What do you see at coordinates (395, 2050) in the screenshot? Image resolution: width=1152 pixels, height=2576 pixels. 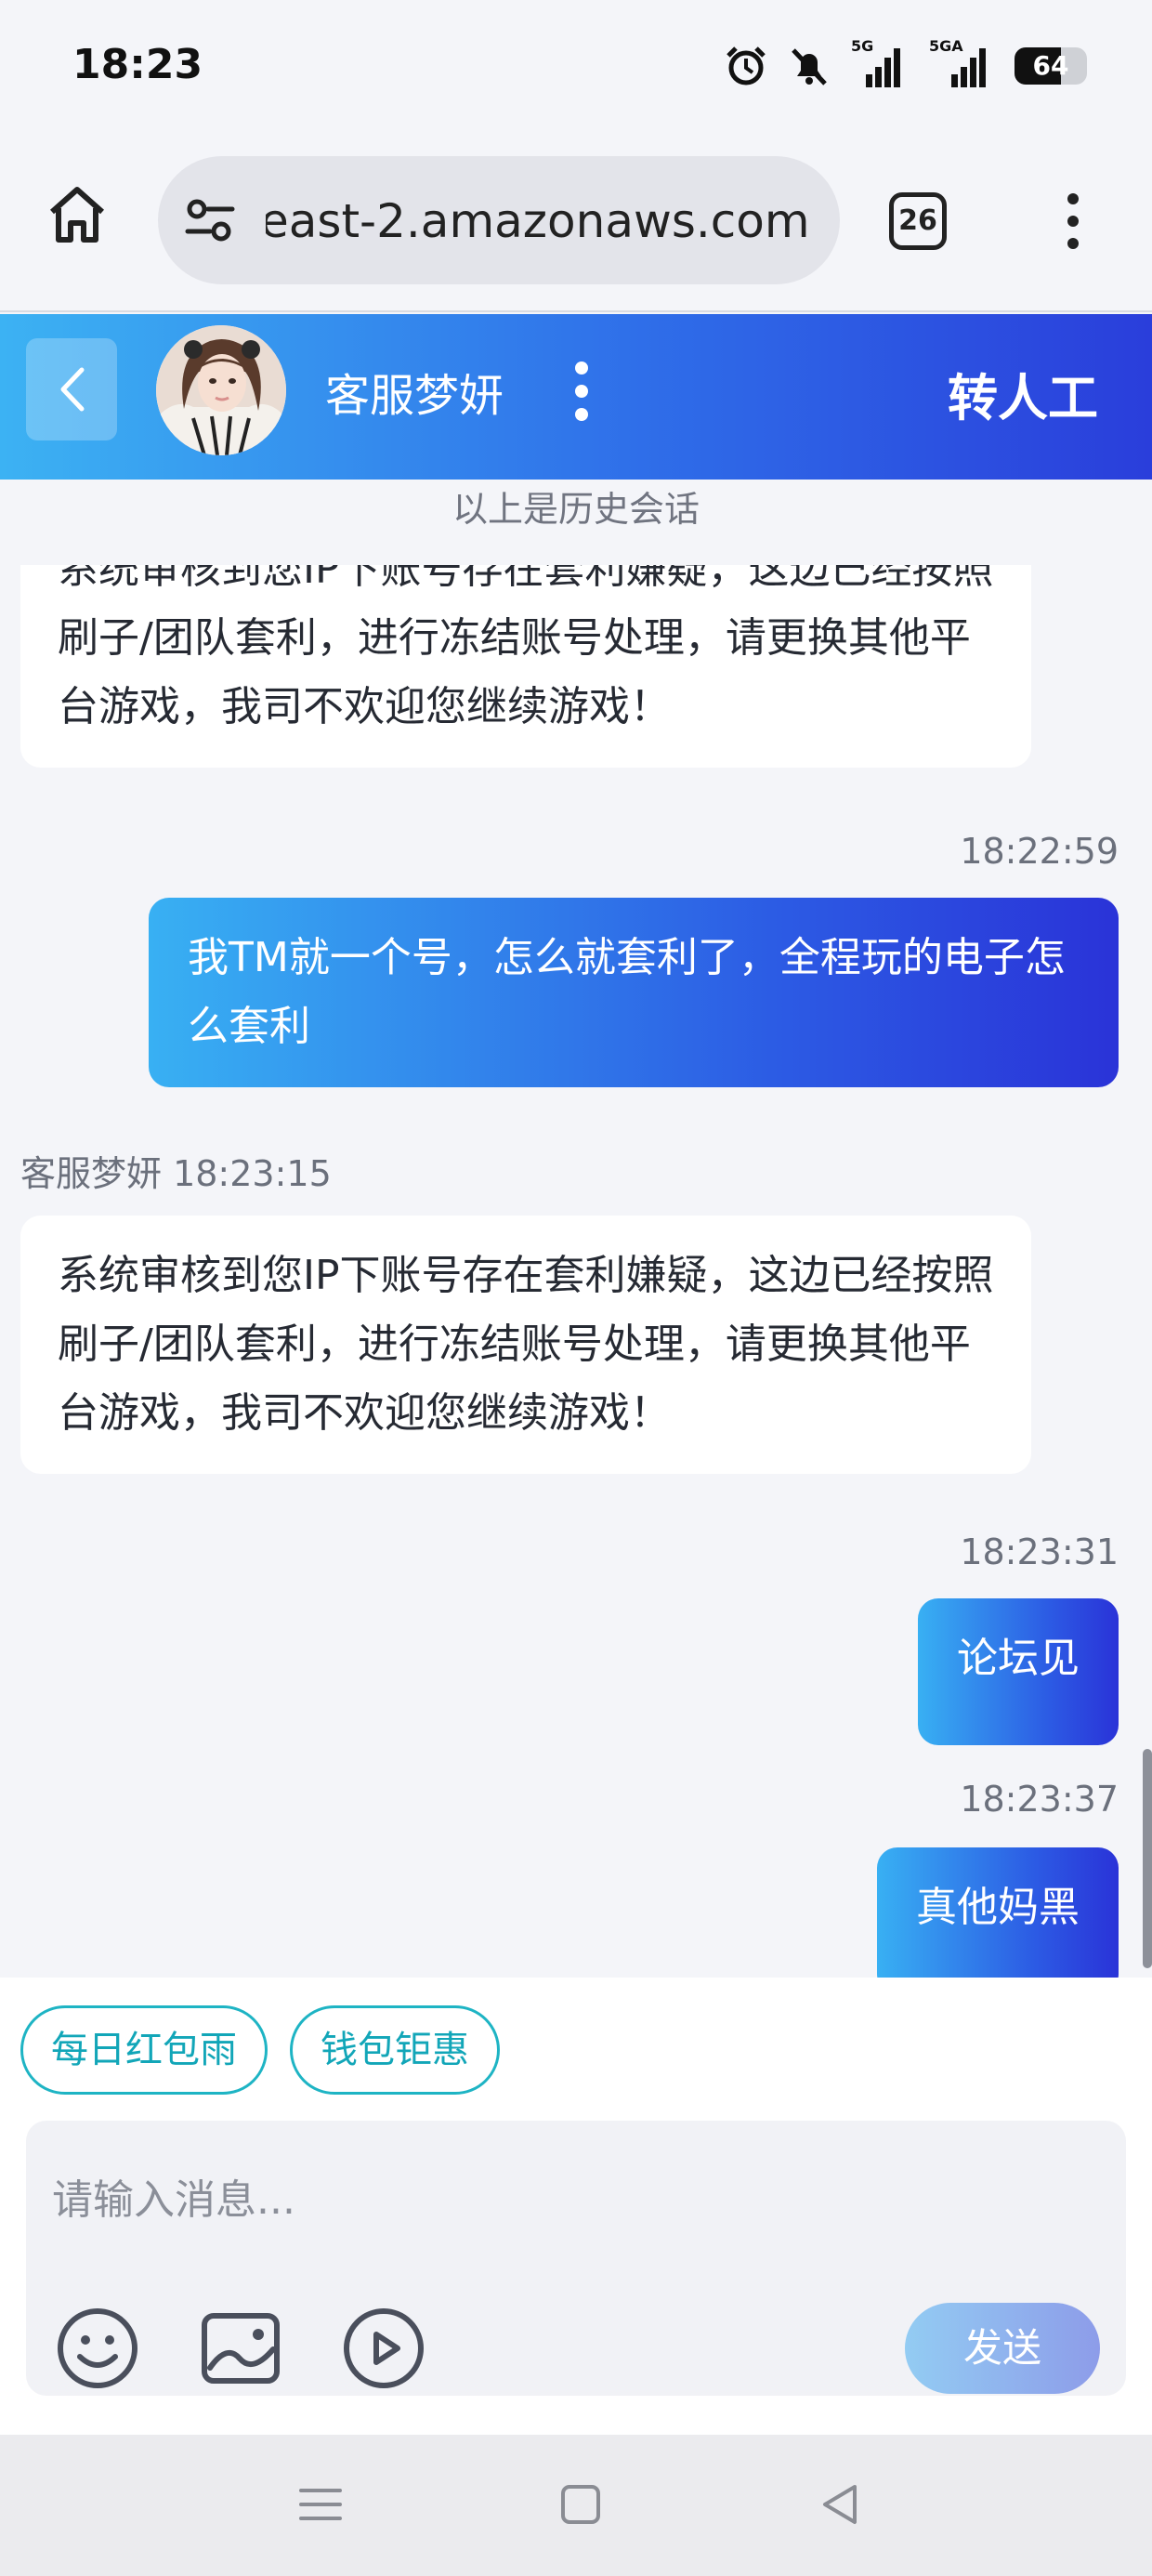 I see `quick-action-wallet-deal: 钱包钜惠` at bounding box center [395, 2050].